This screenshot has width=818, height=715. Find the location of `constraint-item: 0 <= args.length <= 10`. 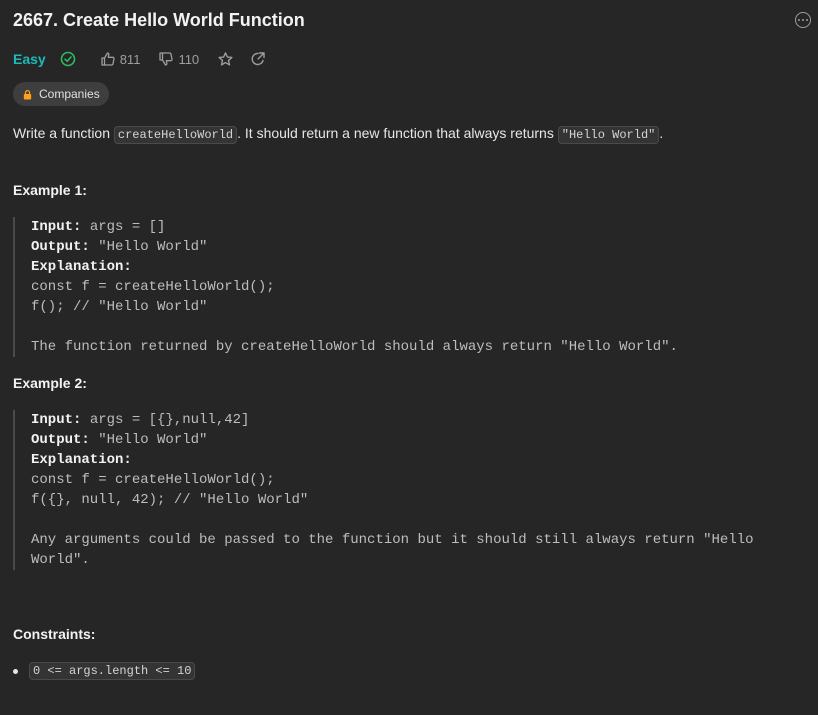

constraint-item: 0 <= args.length <= 10 is located at coordinates (104, 671).